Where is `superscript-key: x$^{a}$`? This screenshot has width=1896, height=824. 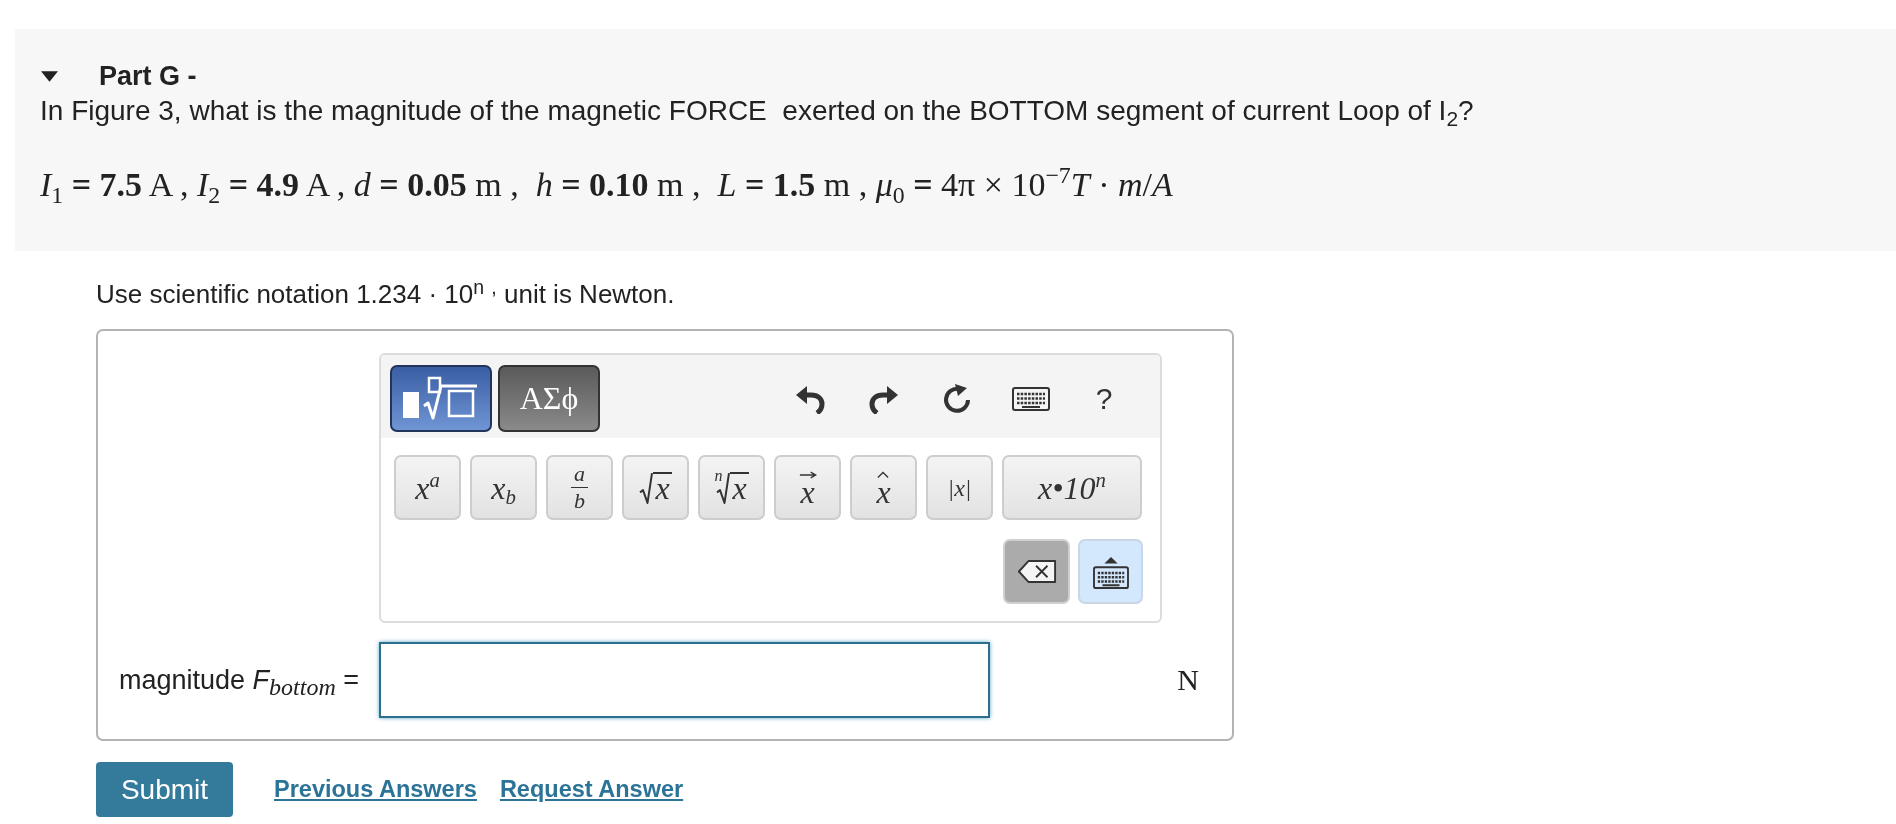 superscript-key: x$^{a}$ is located at coordinates (427, 487).